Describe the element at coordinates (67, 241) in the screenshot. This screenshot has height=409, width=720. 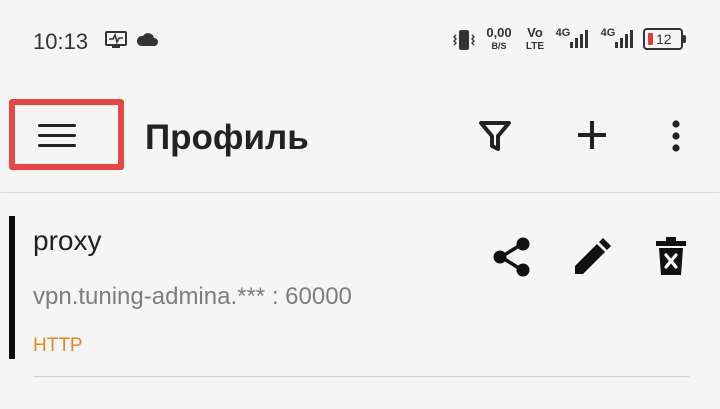
I see `profile-name: proxy` at that location.